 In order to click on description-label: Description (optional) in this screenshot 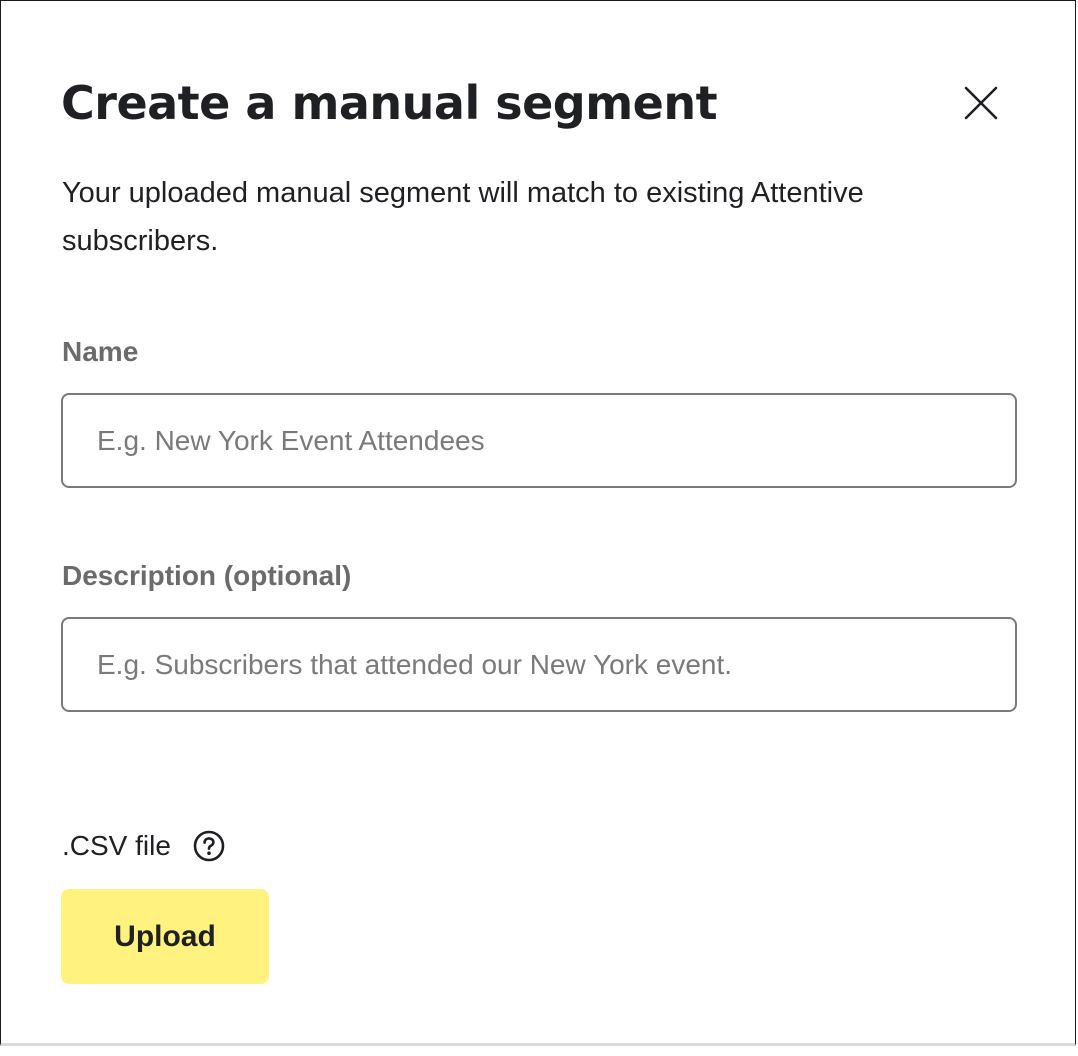, I will do `click(207, 575)`.